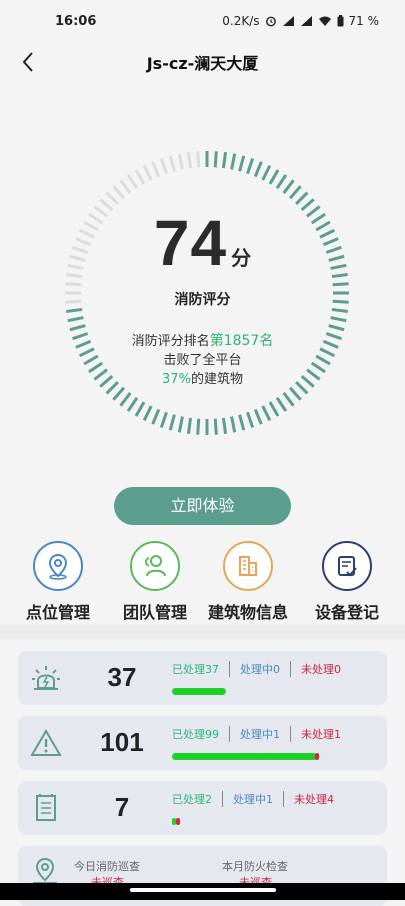 Image resolution: width=405 pixels, height=906 pixels. Describe the element at coordinates (248, 566) in the screenshot. I see `building-icon` at that location.